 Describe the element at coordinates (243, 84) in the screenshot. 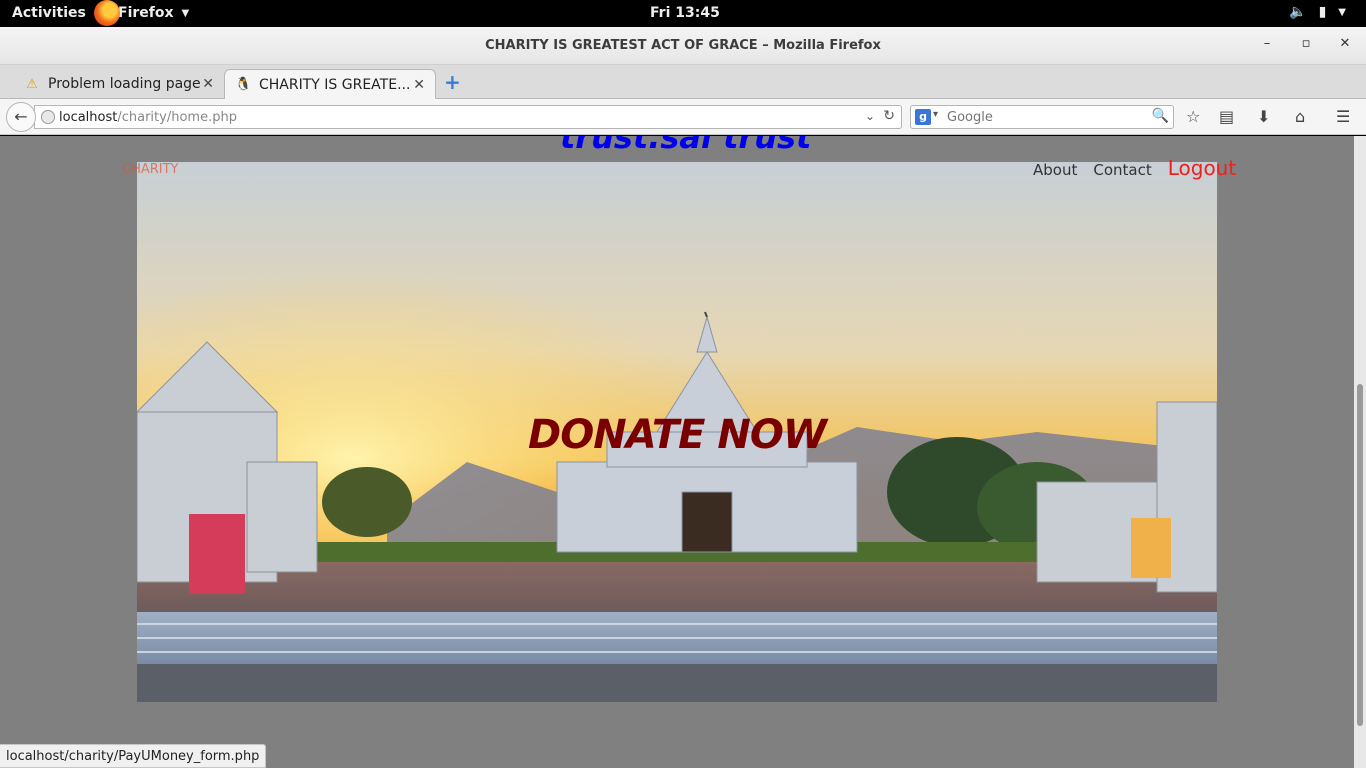

I see `tux-icon: 🐧` at that location.